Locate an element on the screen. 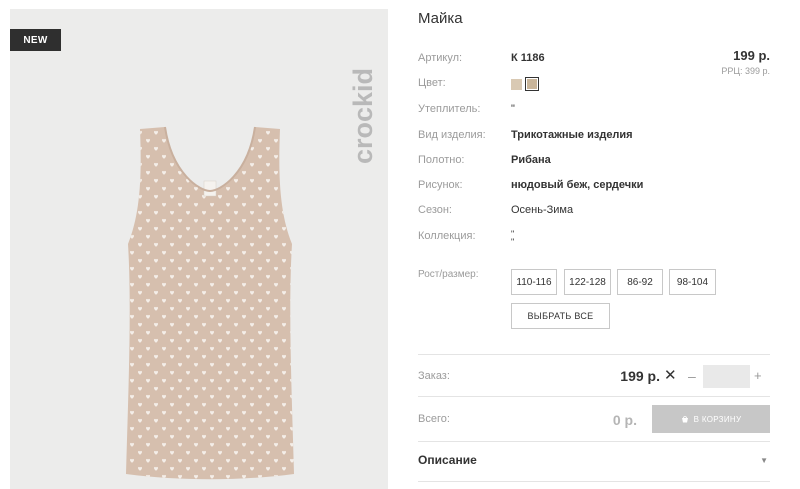 This screenshot has height=489, width=800. spec-label: Сезон: is located at coordinates (435, 210).